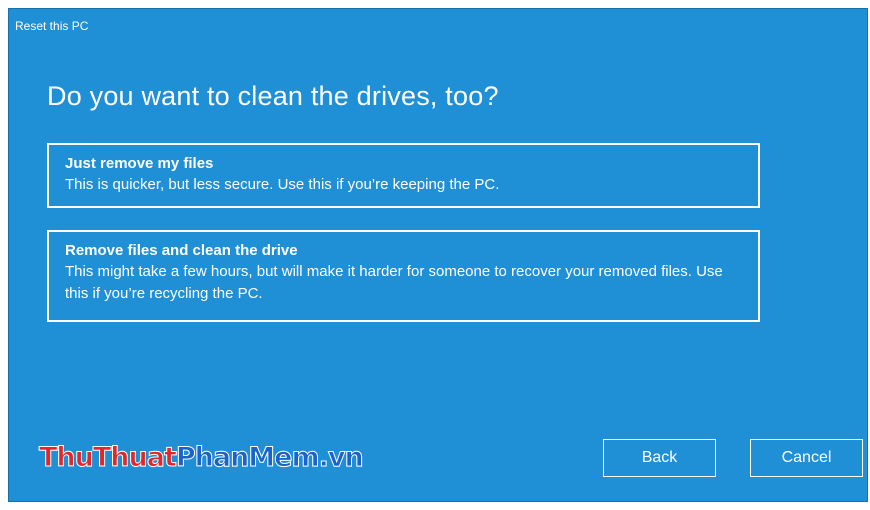 The height and width of the screenshot is (510, 870). What do you see at coordinates (806, 458) in the screenshot?
I see `cancel-button: Cancel` at bounding box center [806, 458].